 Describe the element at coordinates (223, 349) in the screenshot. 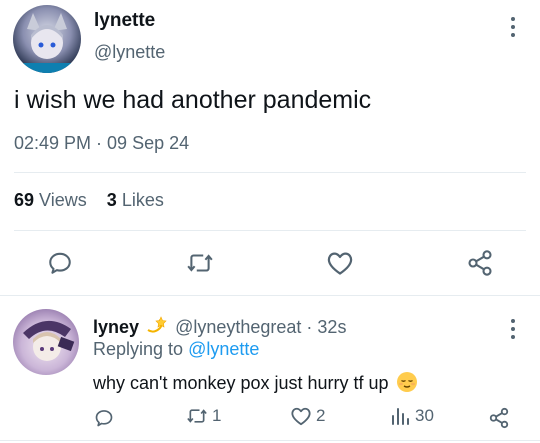

I see `replying-to-handle: @lynette` at that location.